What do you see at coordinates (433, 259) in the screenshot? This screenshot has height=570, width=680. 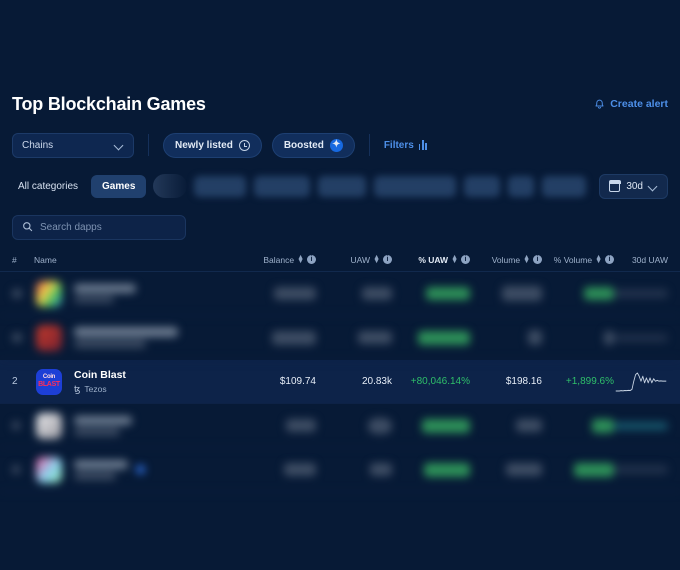 I see `column-label: % UAW` at bounding box center [433, 259].